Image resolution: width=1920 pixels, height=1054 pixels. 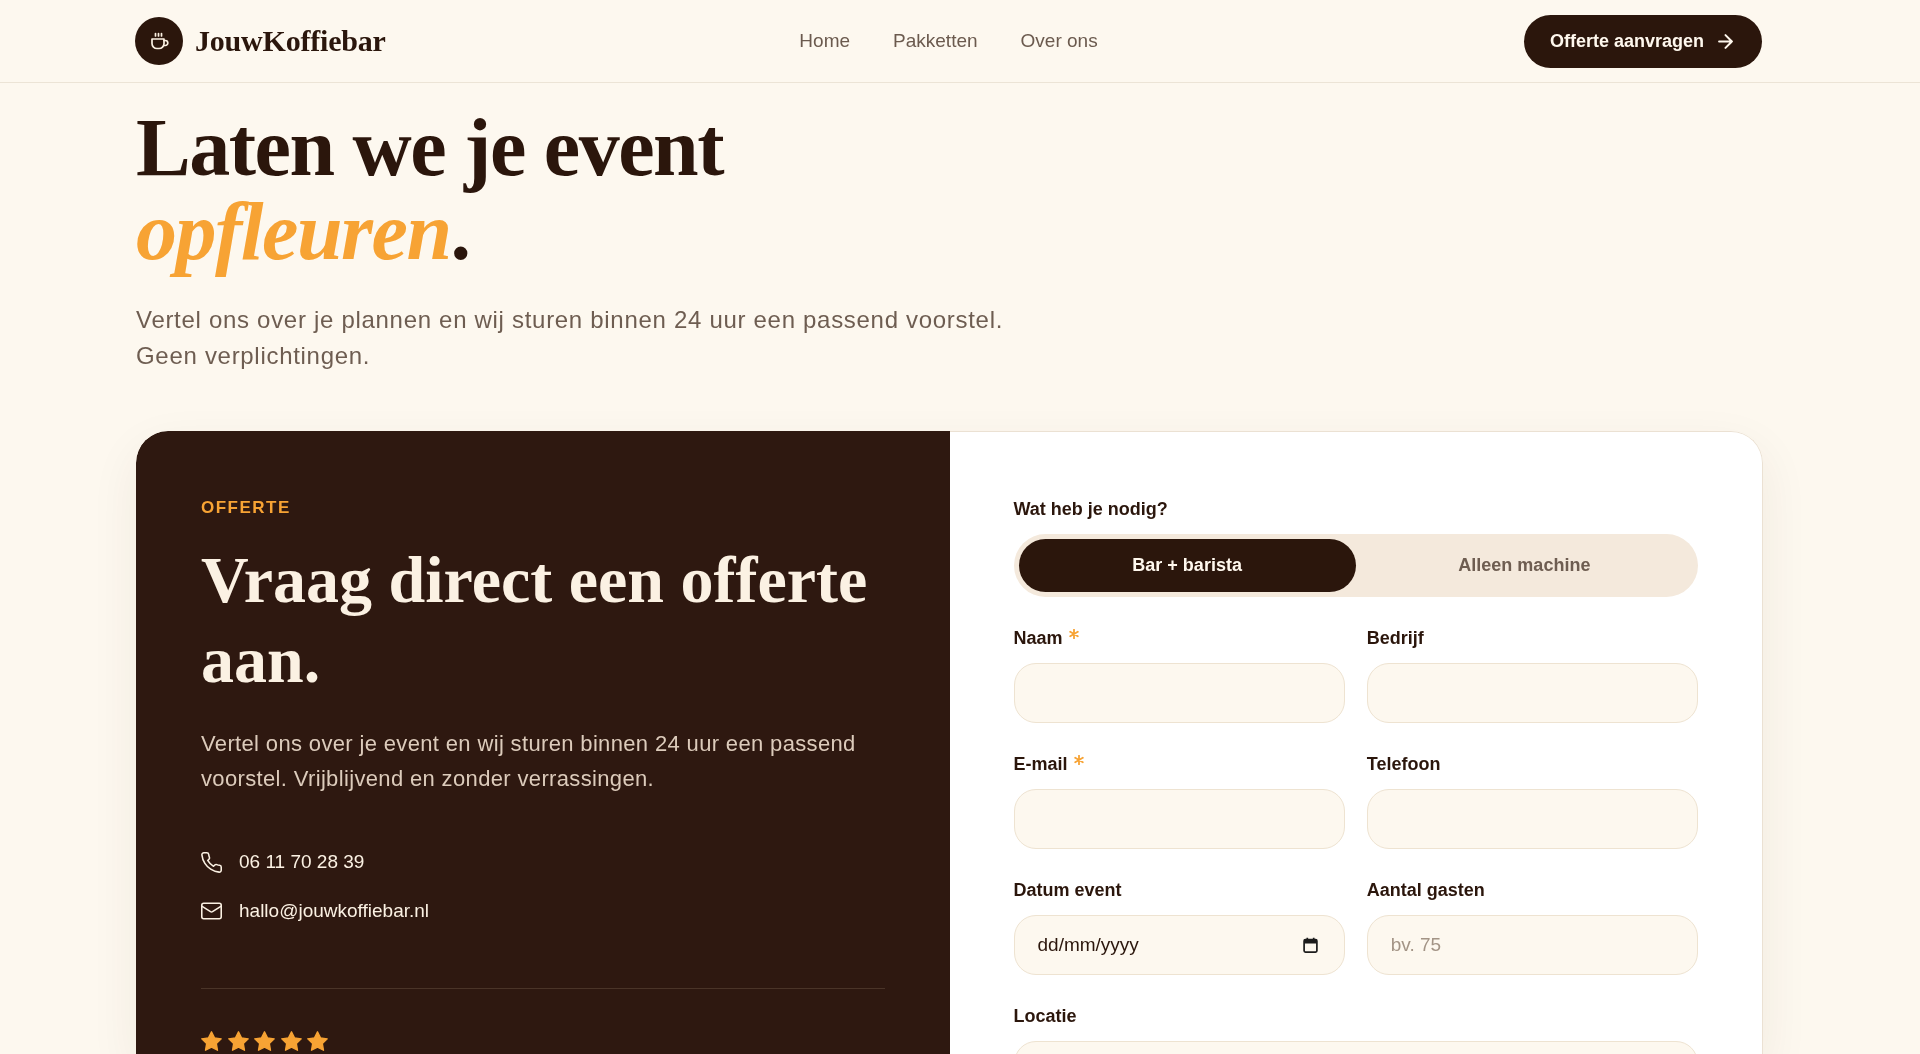 I want to click on date-field: dd/mm/yyyy, so click(x=1179, y=945).